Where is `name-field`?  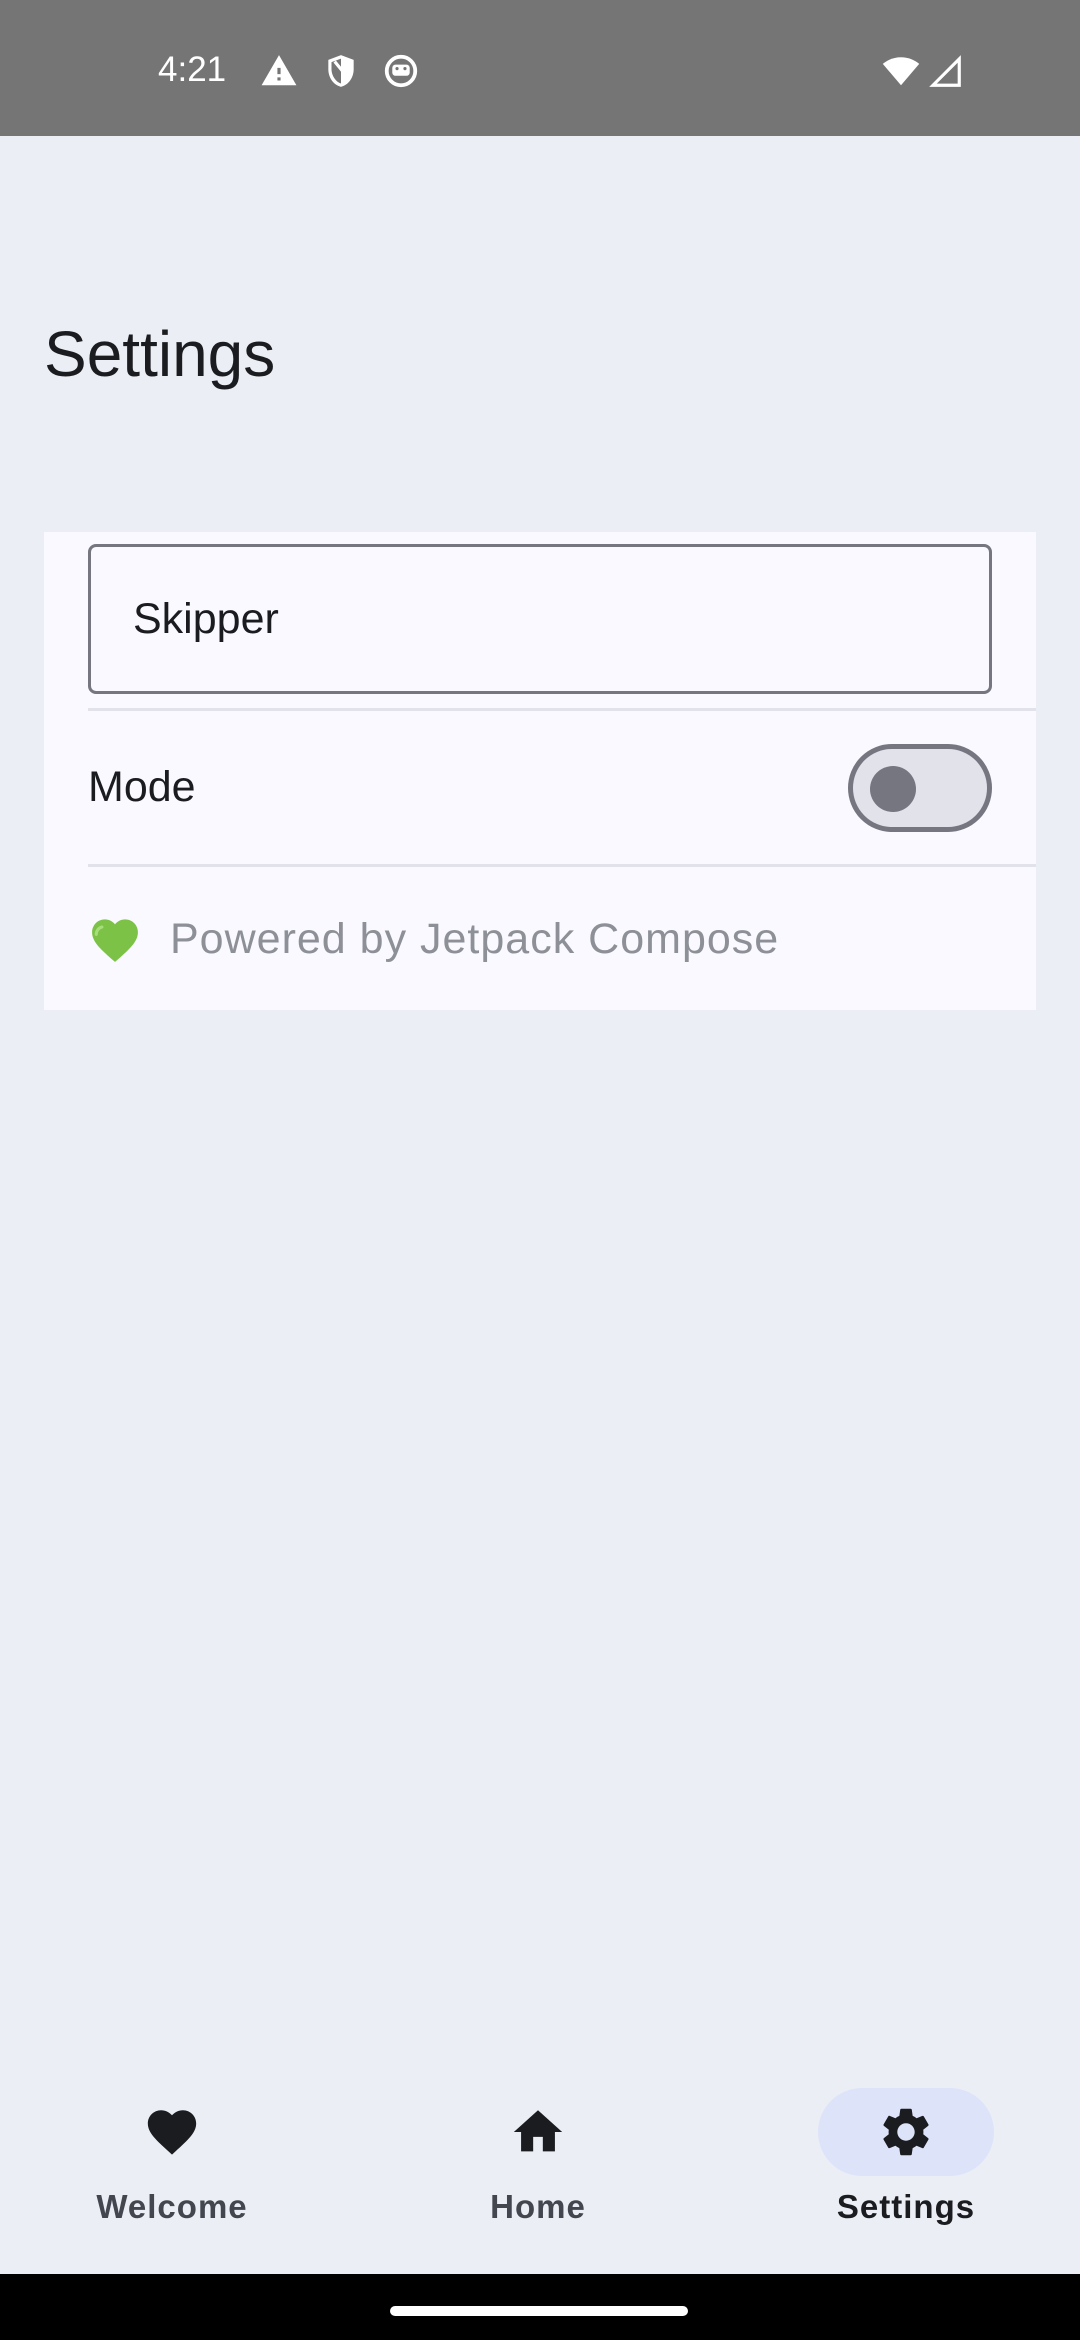
name-field is located at coordinates (540, 619).